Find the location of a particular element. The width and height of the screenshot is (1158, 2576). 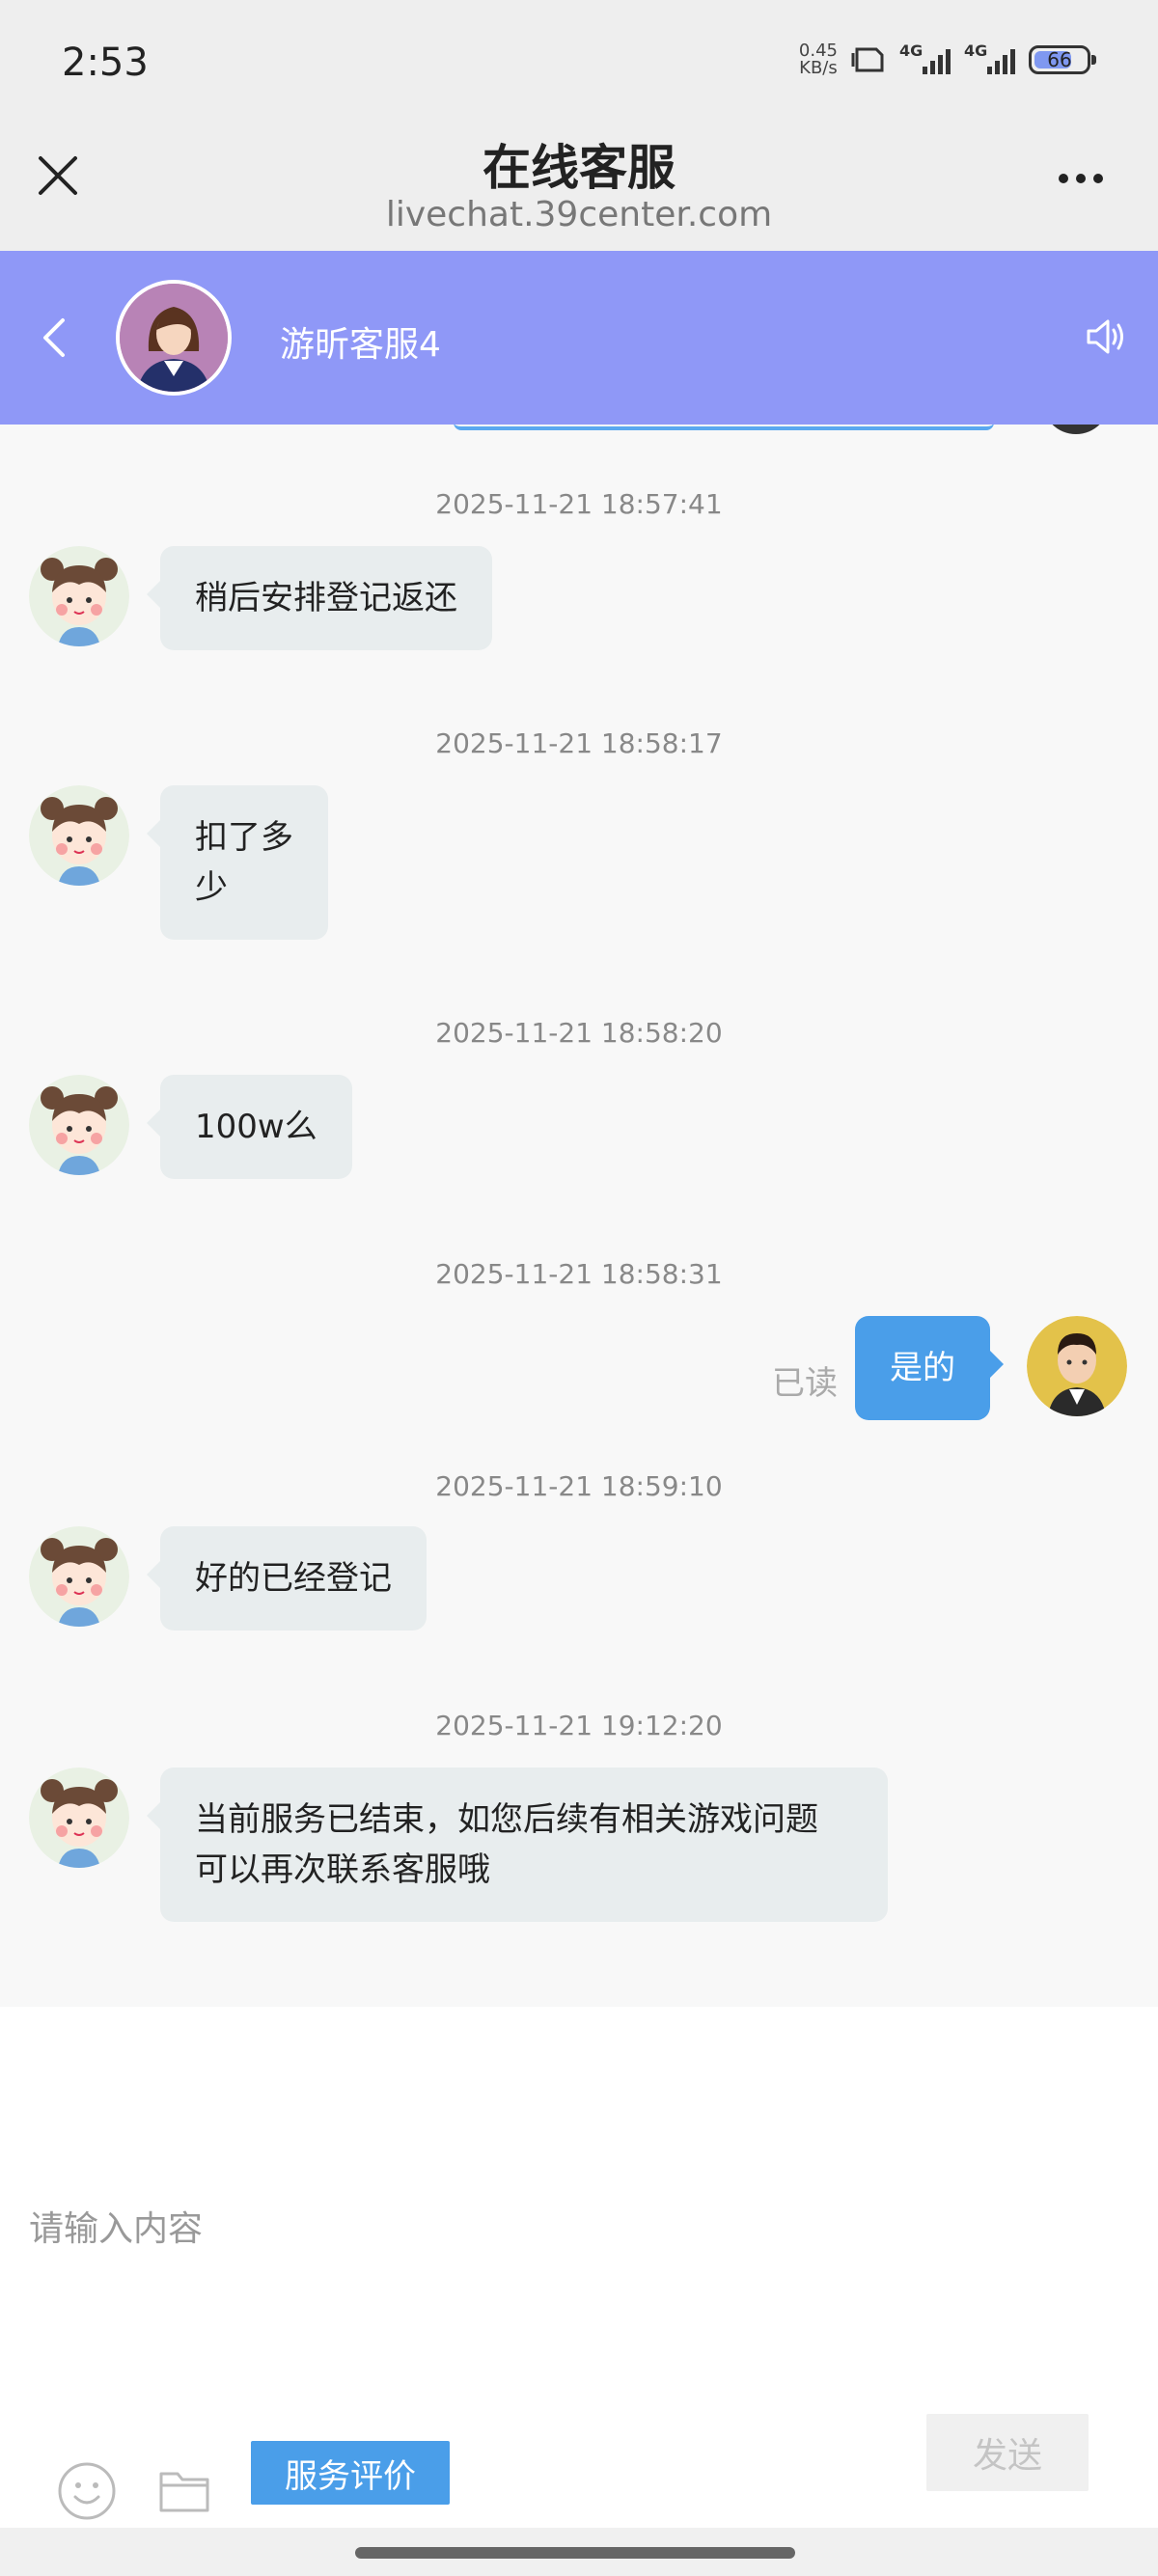

user-avatar is located at coordinates (1077, 1366).